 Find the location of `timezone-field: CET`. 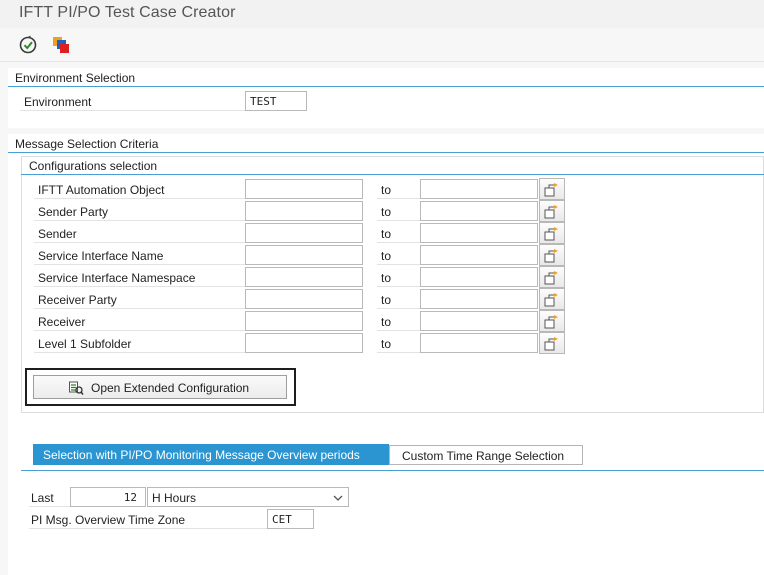

timezone-field: CET is located at coordinates (290, 519).